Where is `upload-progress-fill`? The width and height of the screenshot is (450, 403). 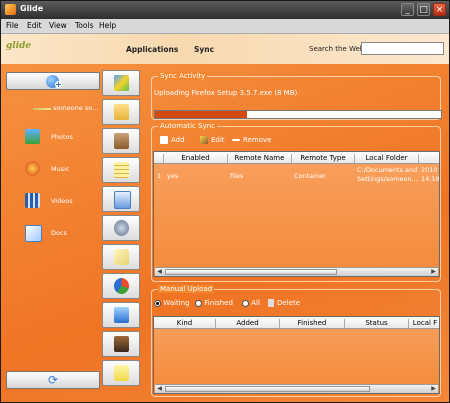
upload-progress-fill is located at coordinates (201, 114).